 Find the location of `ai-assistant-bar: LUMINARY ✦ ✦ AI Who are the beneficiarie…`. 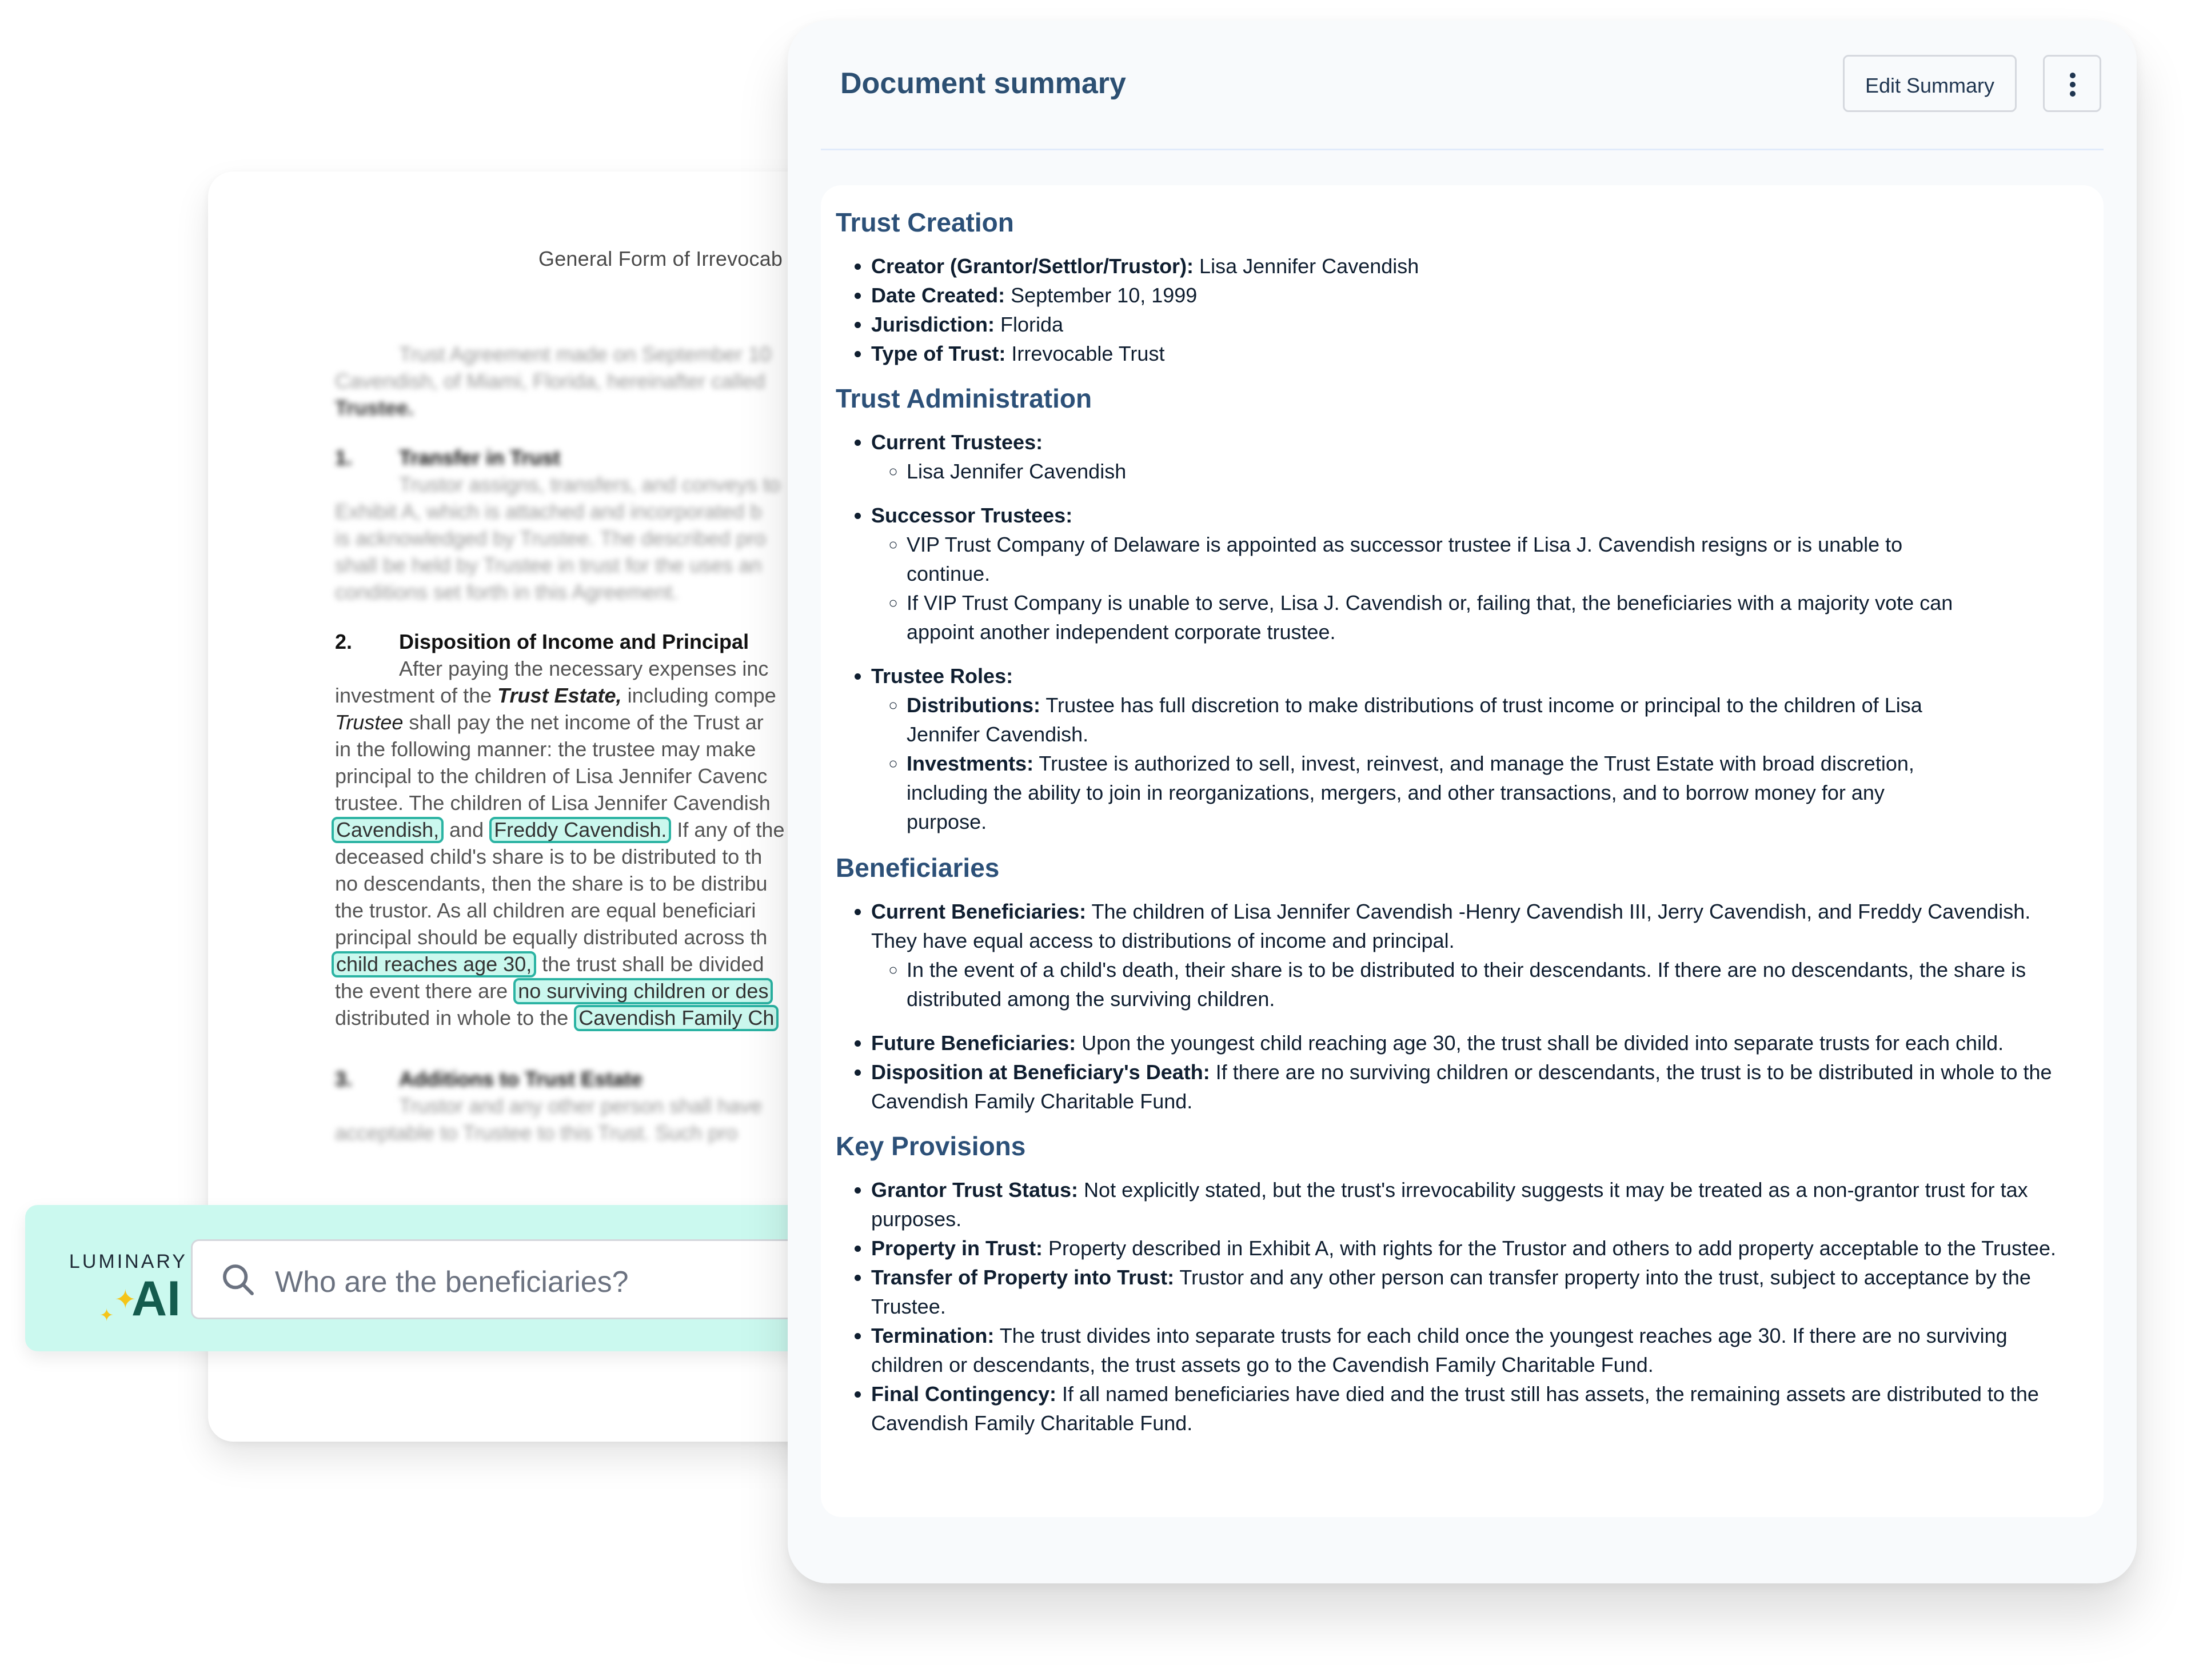

ai-assistant-bar: LUMINARY ✦ ✦ AI Who are the beneficiarie… is located at coordinates (451, 1278).